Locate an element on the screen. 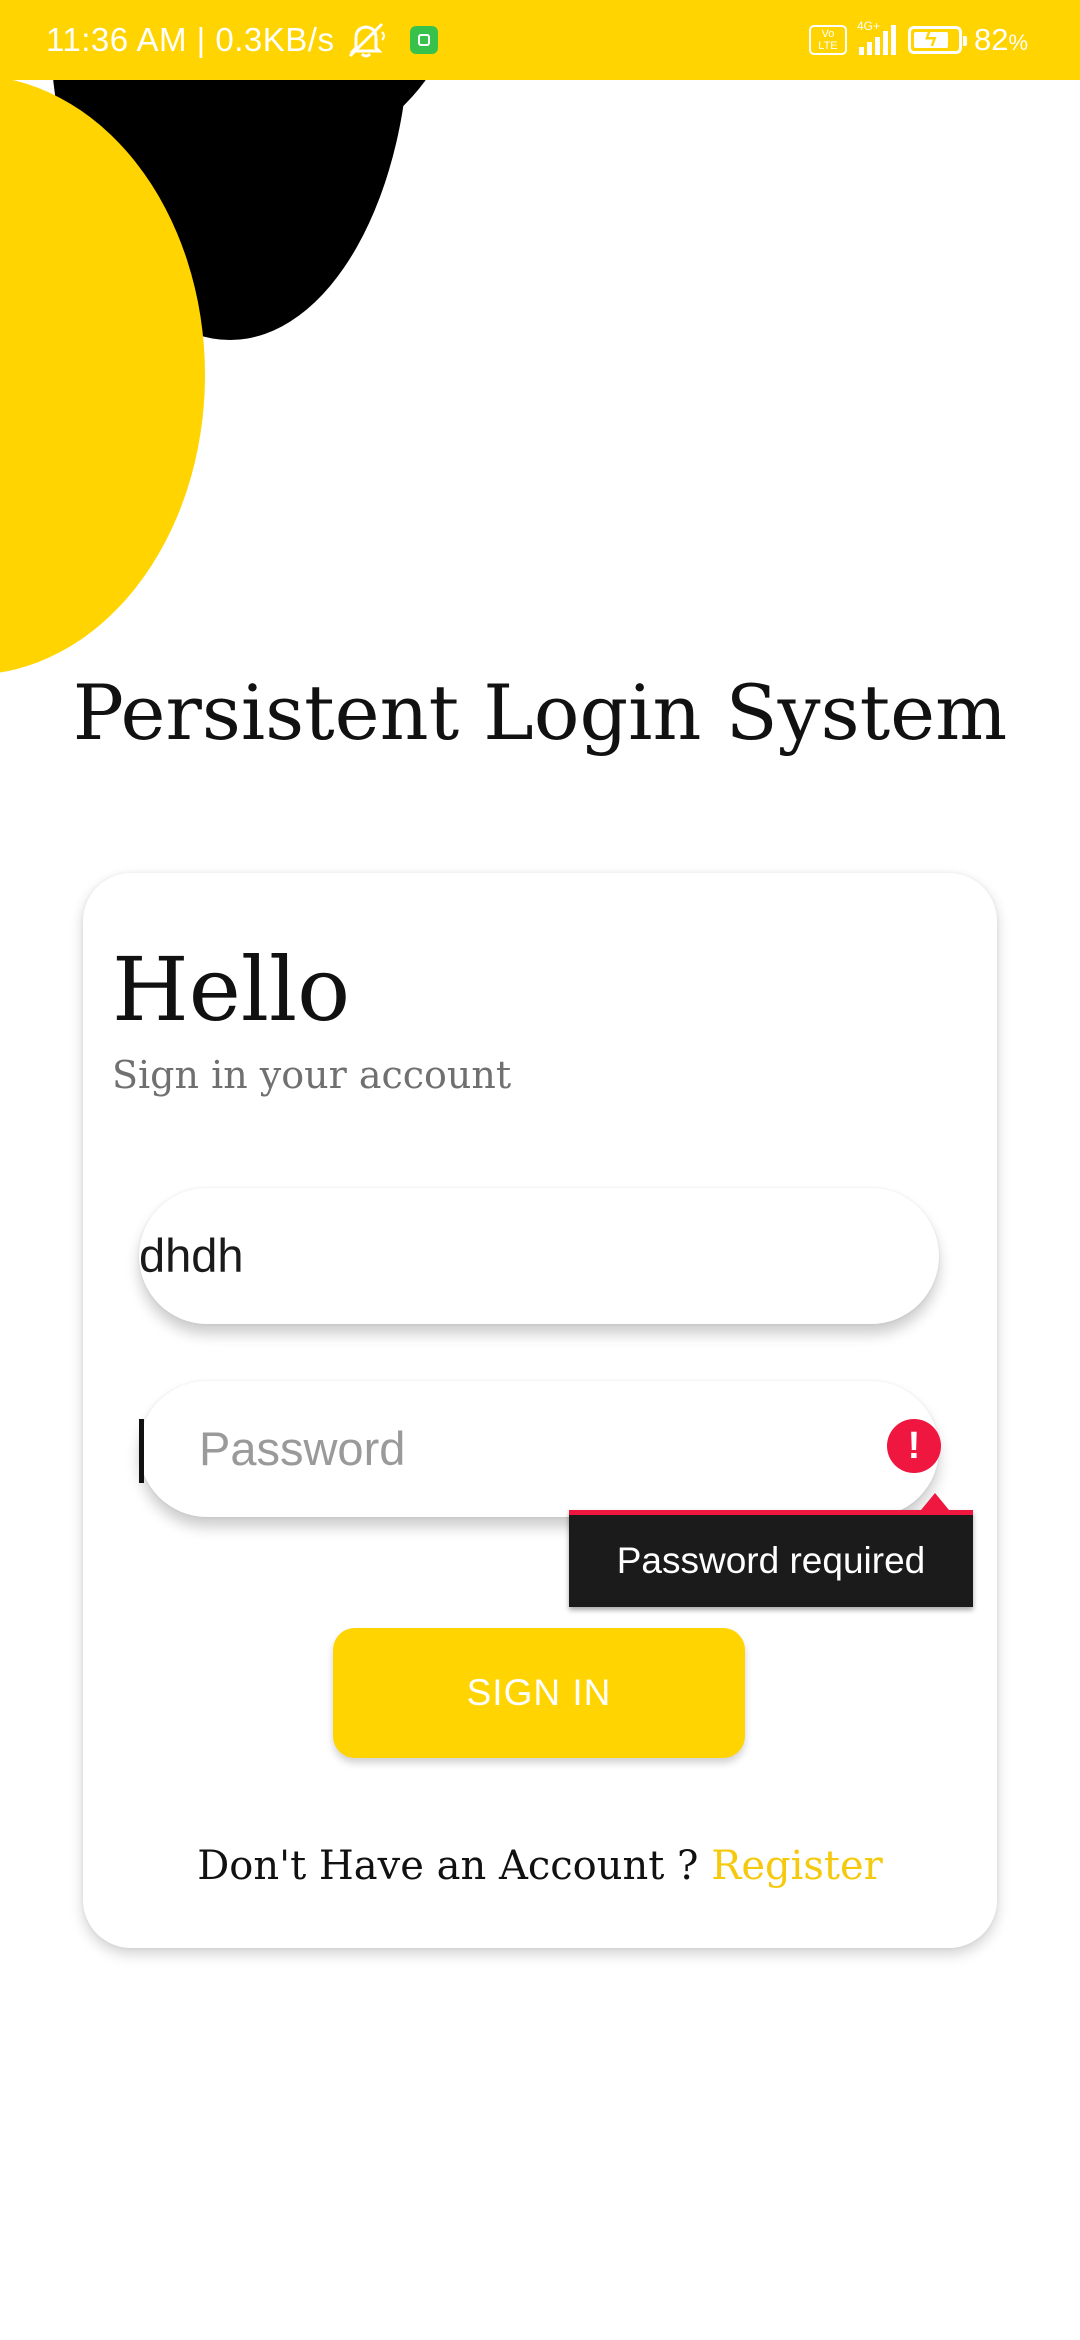  bell-off-icon is located at coordinates (367, 40).